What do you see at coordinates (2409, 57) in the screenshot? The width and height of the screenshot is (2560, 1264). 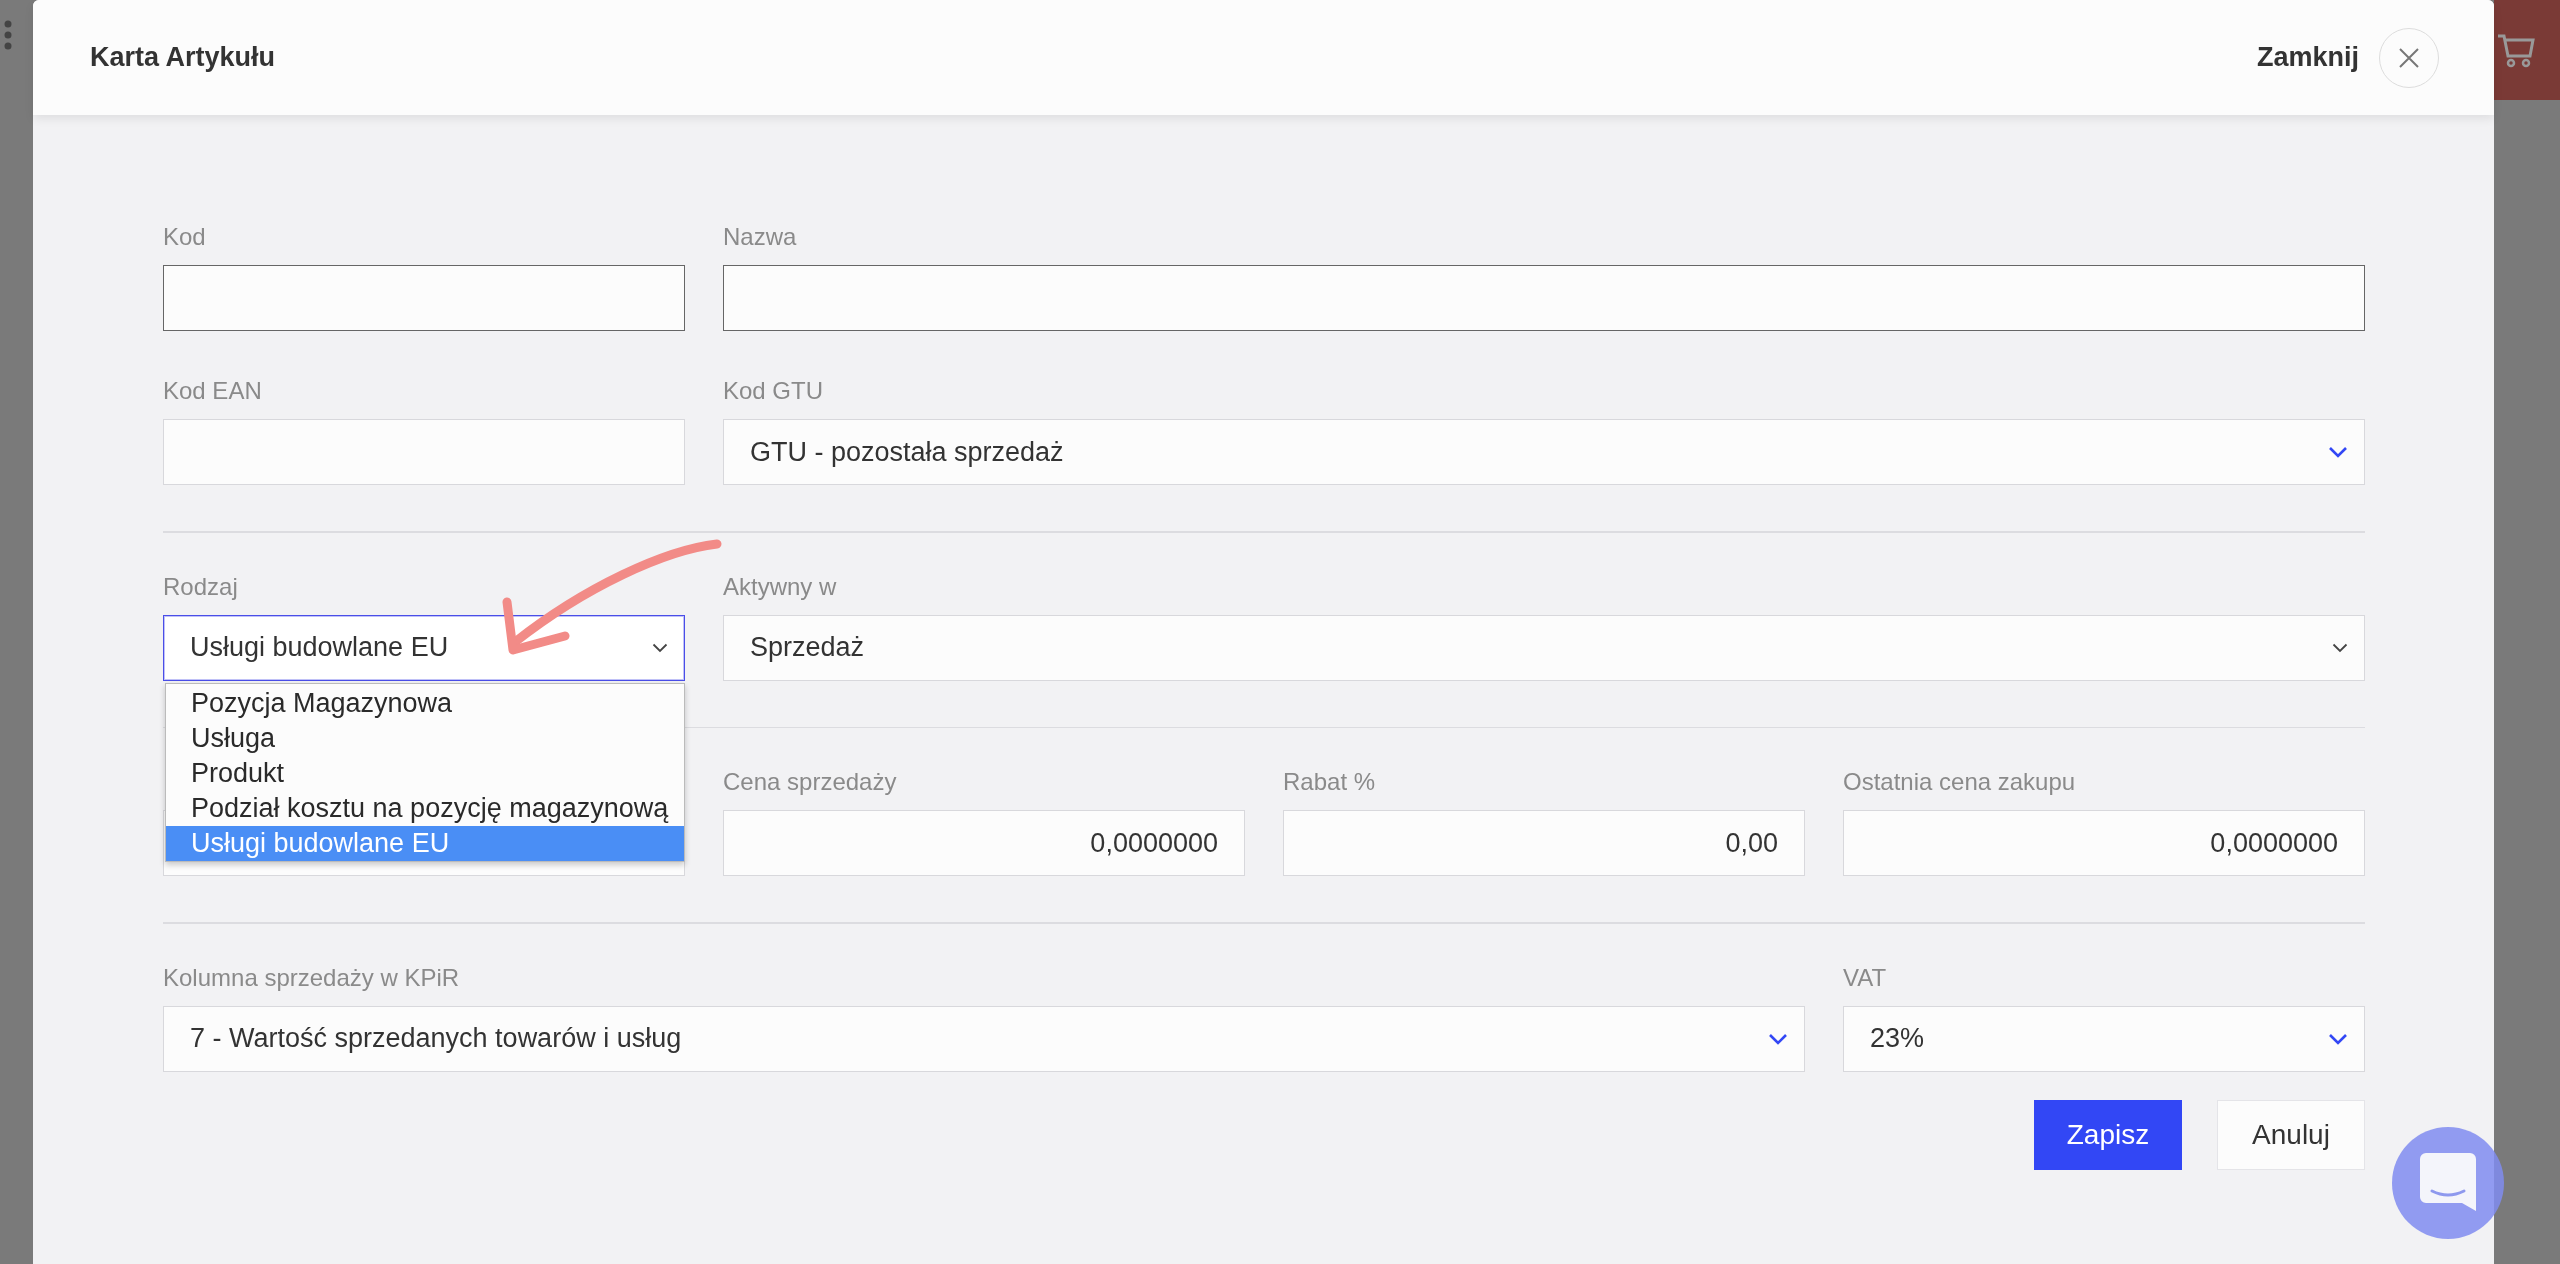 I see `close-icon` at bounding box center [2409, 57].